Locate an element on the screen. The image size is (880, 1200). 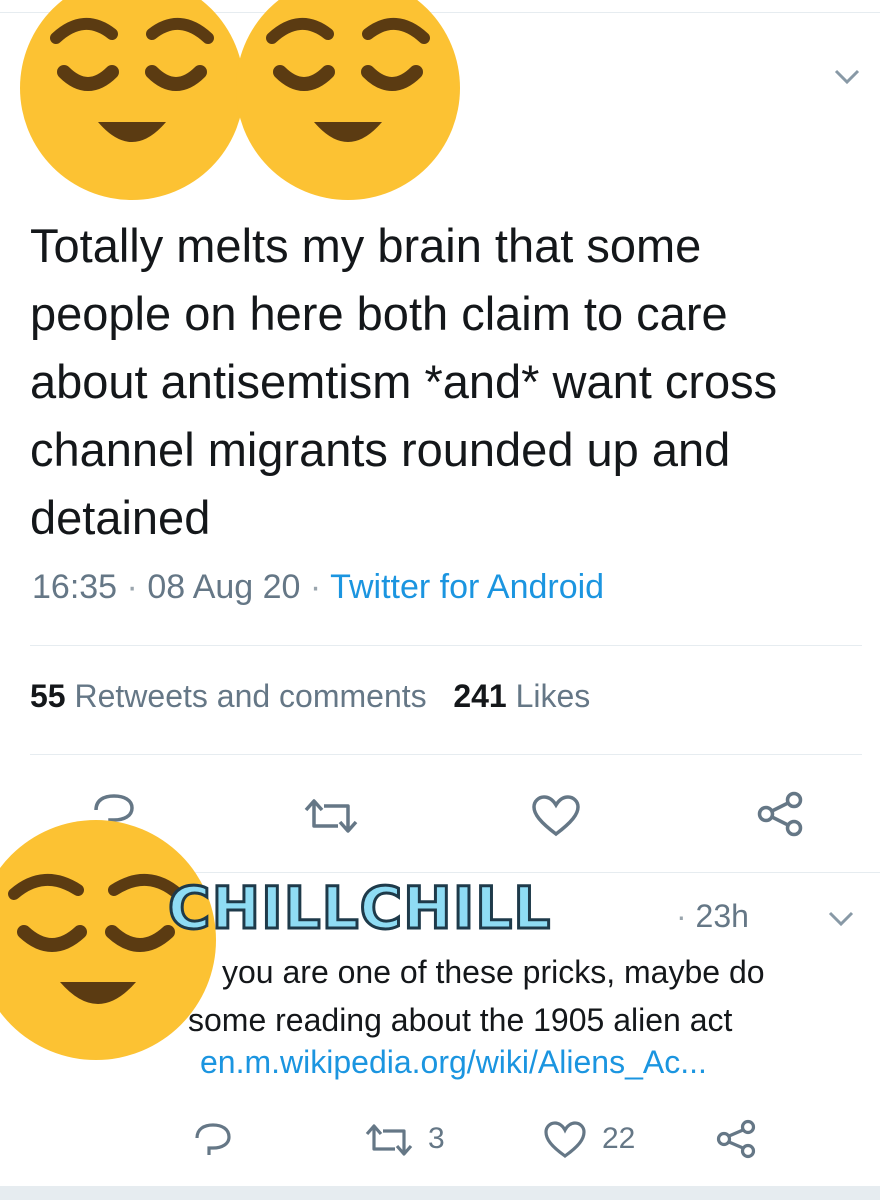
tweet-meta: 16:35 · 08 Aug 20 · Twitter for Android is located at coordinates (318, 587).